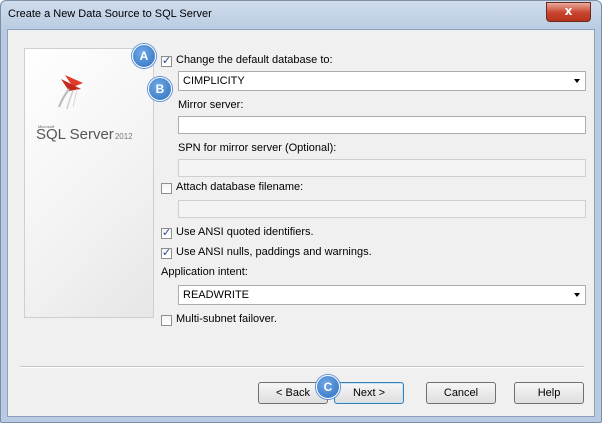 This screenshot has height=423, width=602. What do you see at coordinates (328, 387) in the screenshot?
I see `callout-badge-c: C` at bounding box center [328, 387].